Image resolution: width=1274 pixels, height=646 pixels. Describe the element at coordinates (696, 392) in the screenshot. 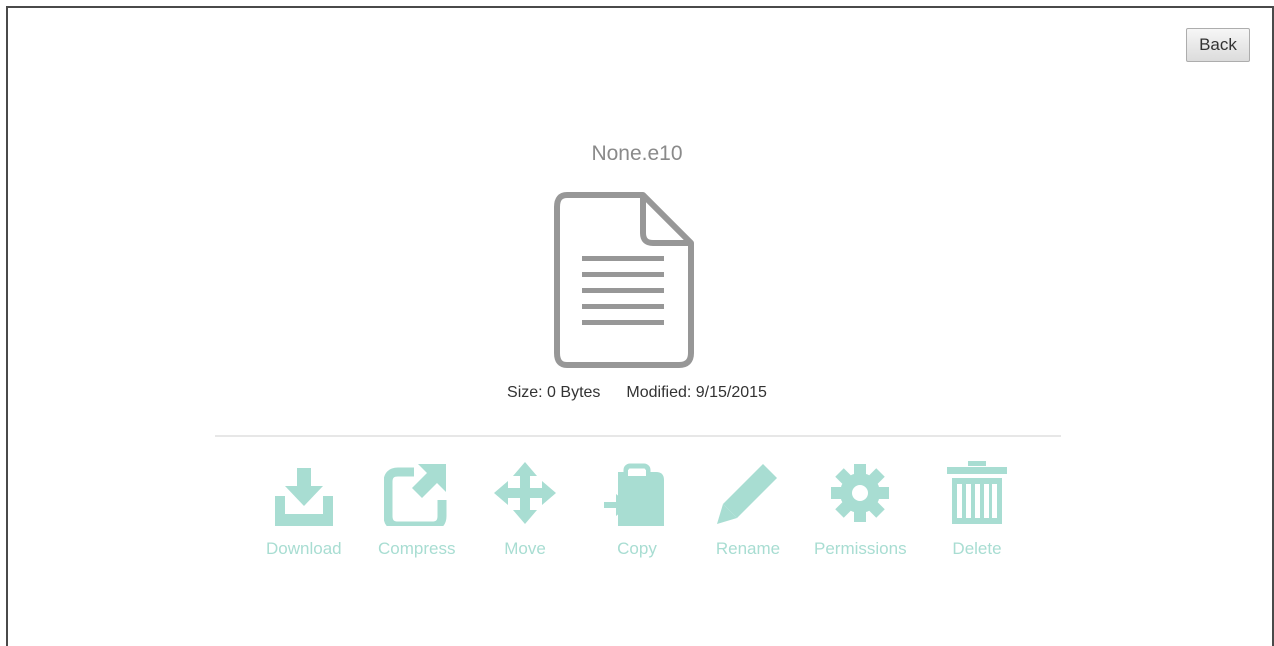

I see `file-modified: Modified: 9/15/2015` at that location.